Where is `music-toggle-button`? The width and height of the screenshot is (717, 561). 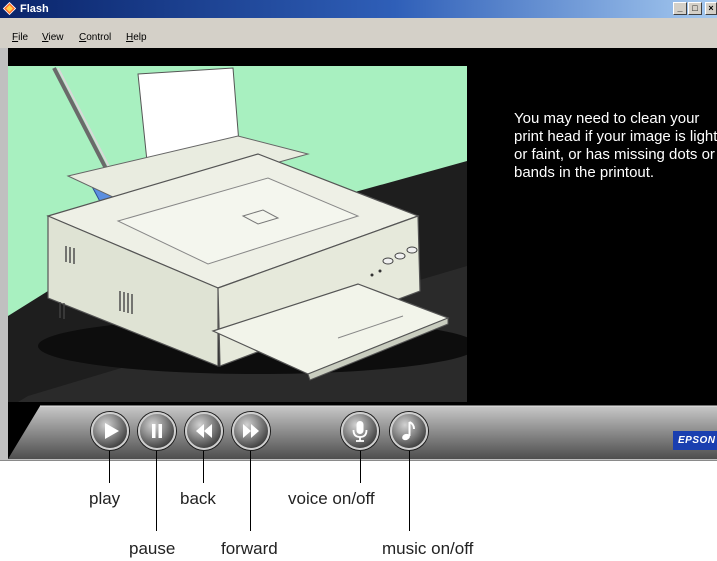 music-toggle-button is located at coordinates (409, 431).